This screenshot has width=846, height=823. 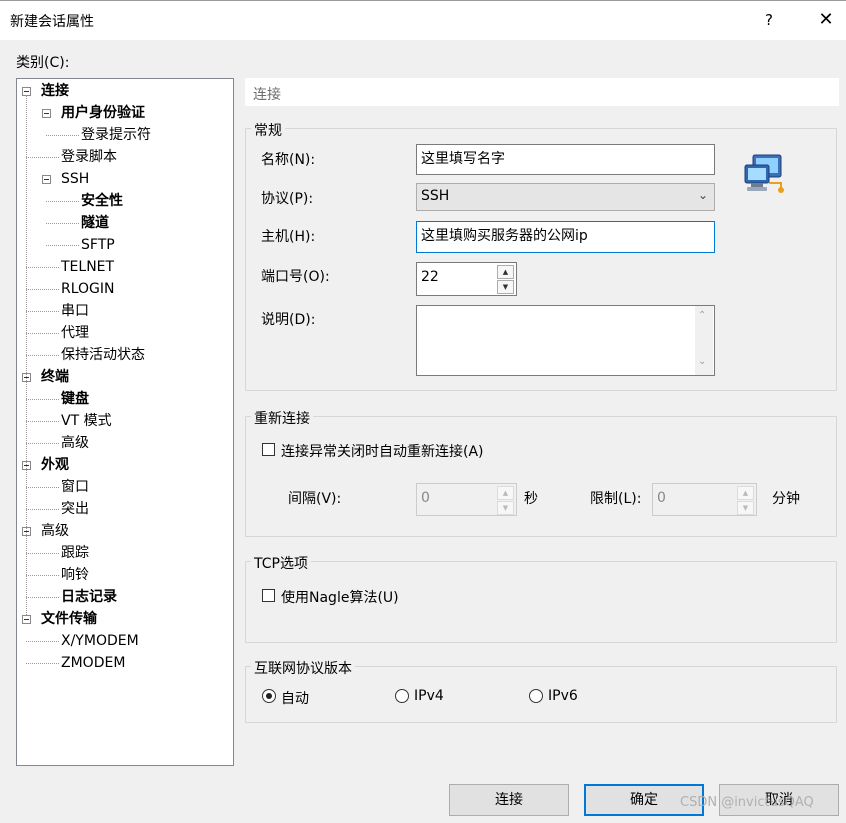 What do you see at coordinates (100, 641) in the screenshot?
I see `tree-item: X/YMODEM` at bounding box center [100, 641].